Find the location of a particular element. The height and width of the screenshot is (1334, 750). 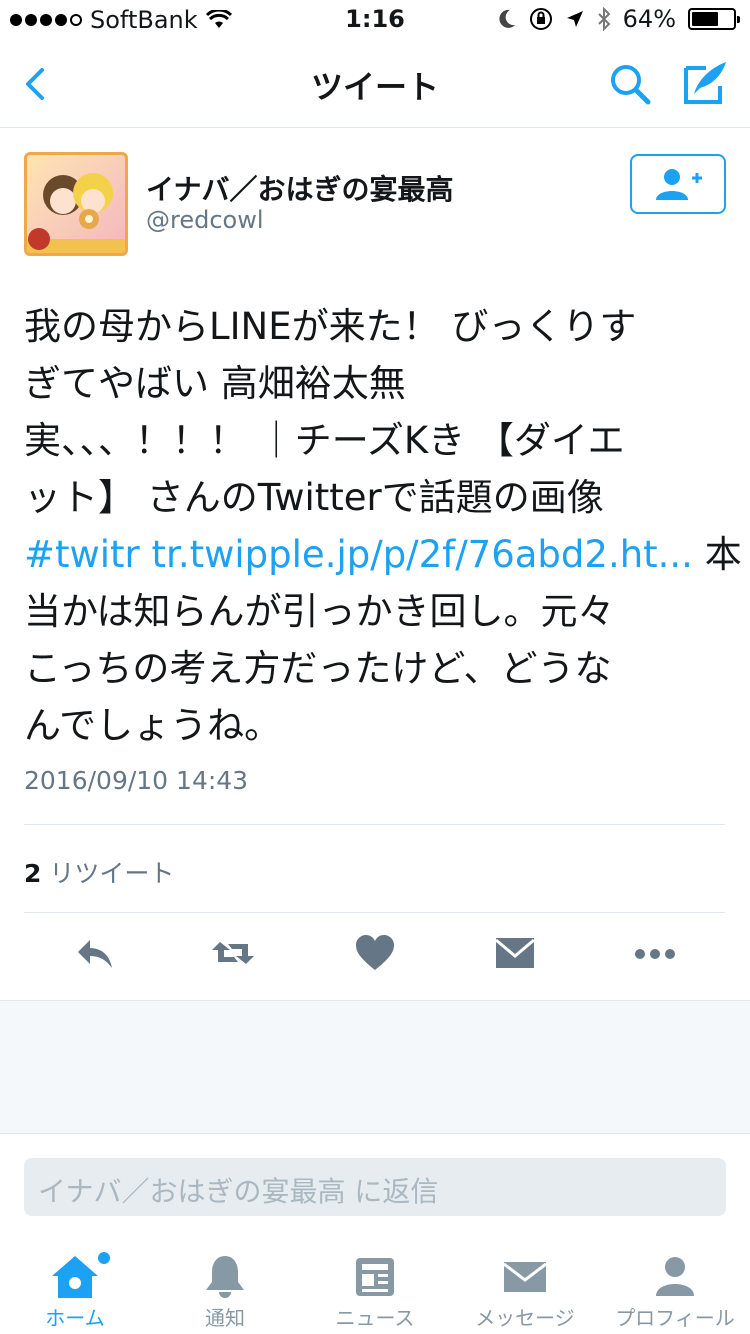

tab-bar: ホーム 通知 ニュース メッセージ プロフィール is located at coordinates (375, 1286).